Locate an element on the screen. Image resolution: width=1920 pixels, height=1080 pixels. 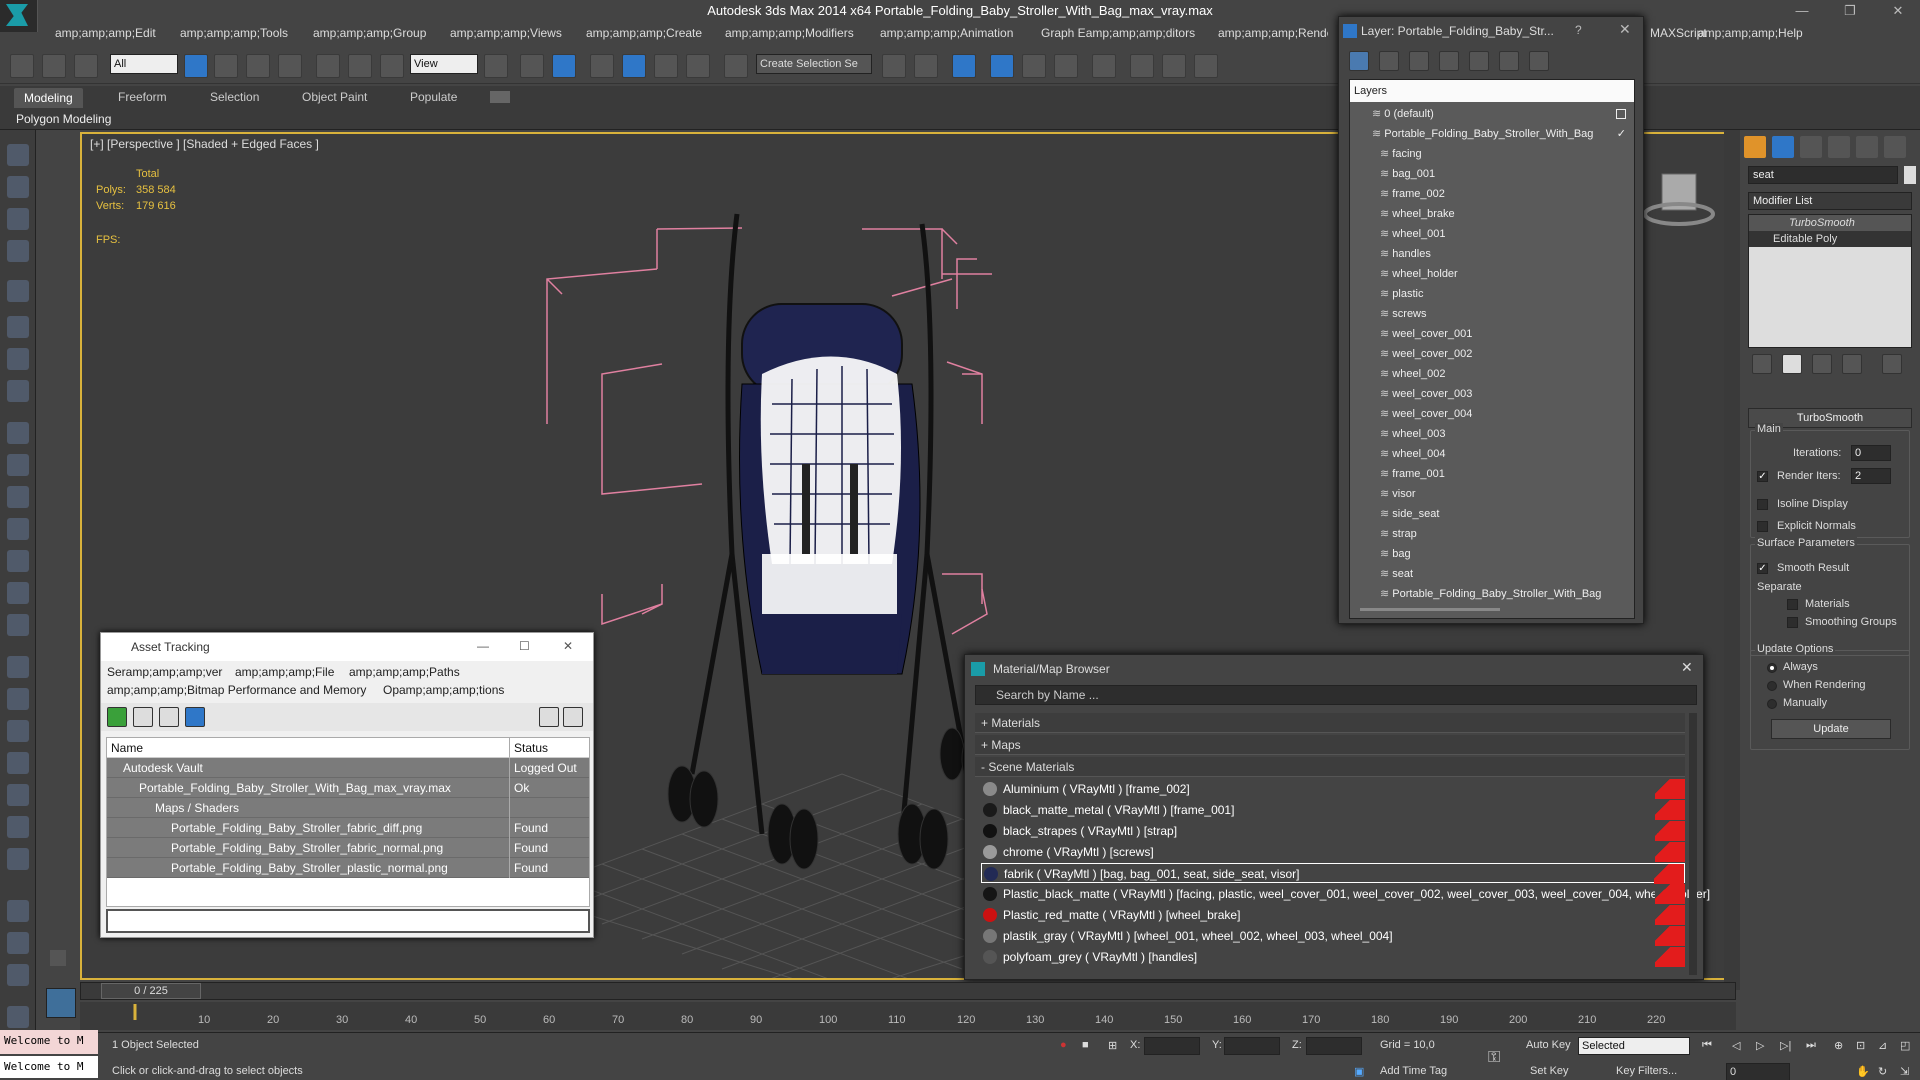
torus-icon is located at coordinates (18, 497).